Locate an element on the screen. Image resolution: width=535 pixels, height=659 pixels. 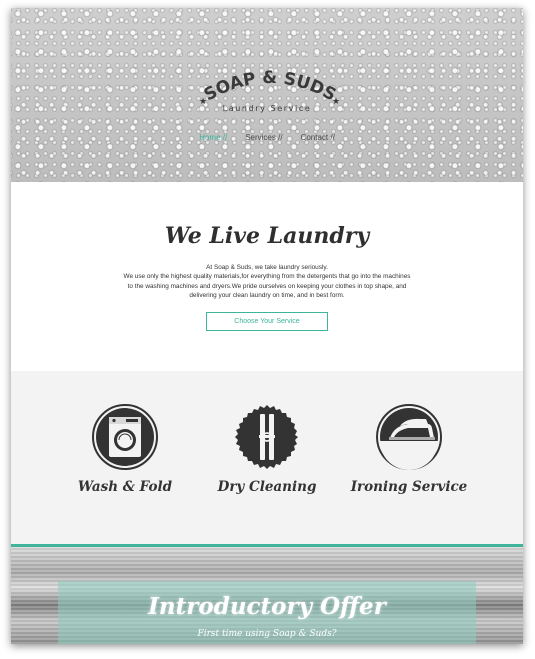
service-ironing-label: Ironing Service is located at coordinates (409, 487).